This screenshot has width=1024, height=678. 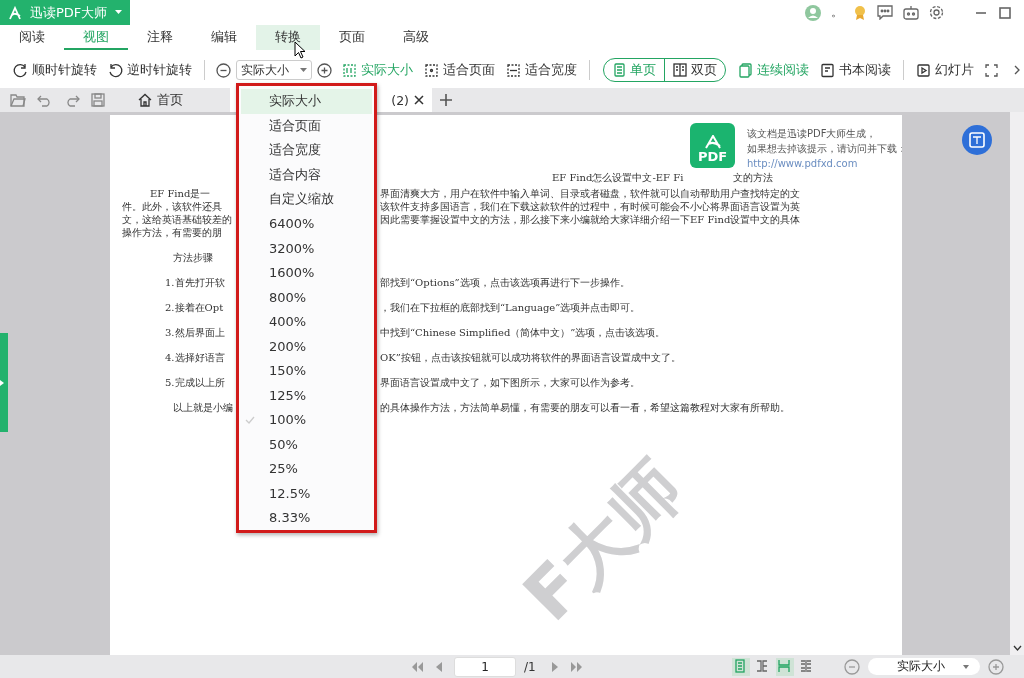 What do you see at coordinates (431, 70) in the screenshot?
I see `fit-page-icon` at bounding box center [431, 70].